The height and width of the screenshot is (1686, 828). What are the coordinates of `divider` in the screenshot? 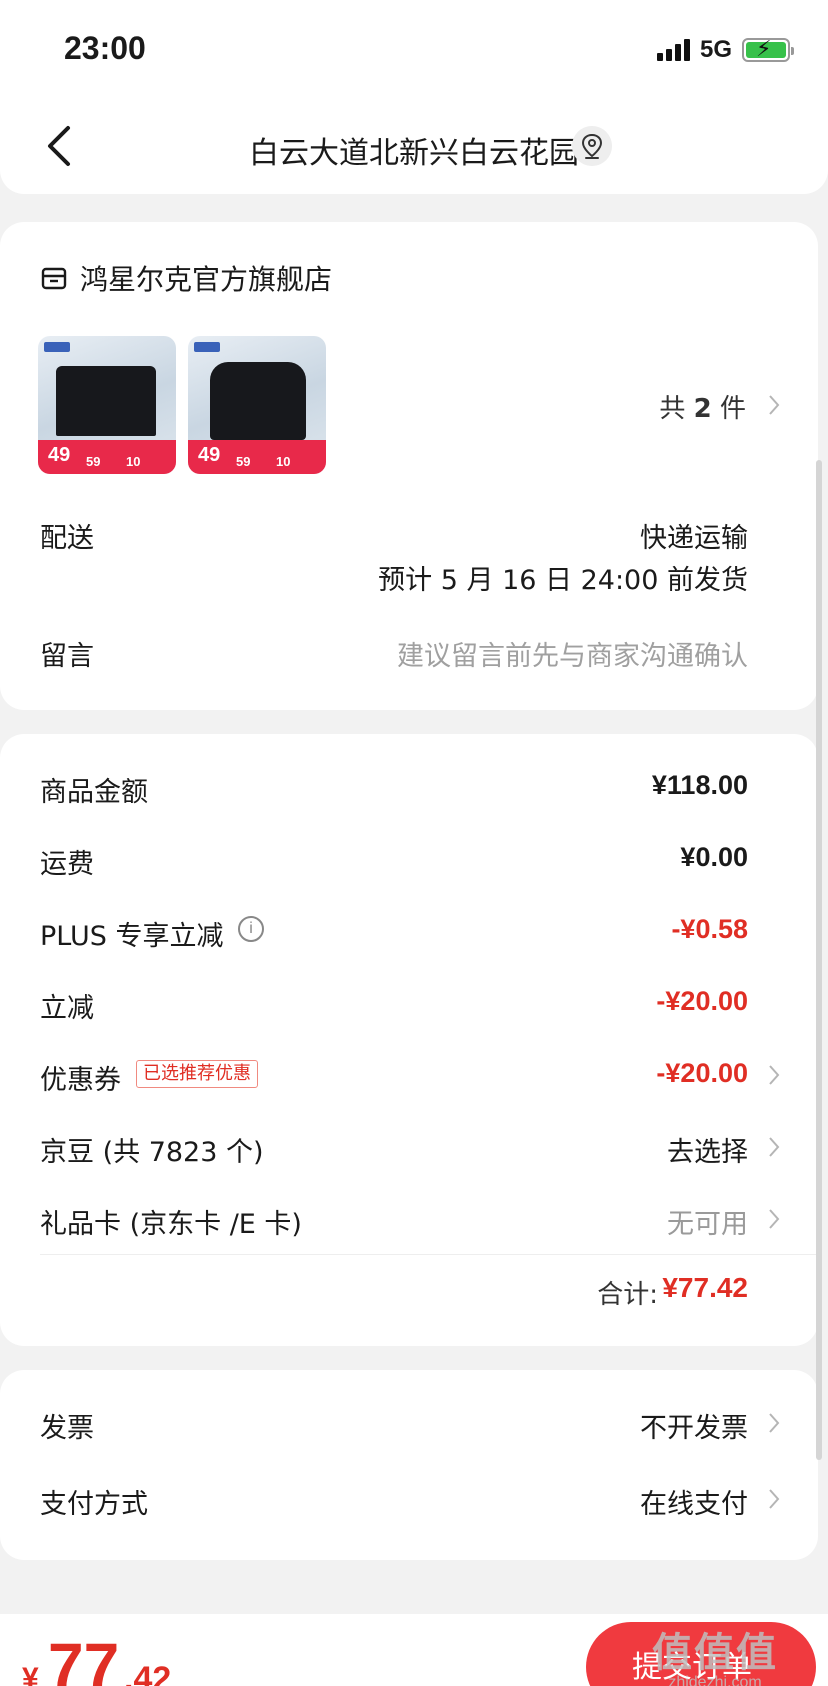 It's located at (429, 1254).